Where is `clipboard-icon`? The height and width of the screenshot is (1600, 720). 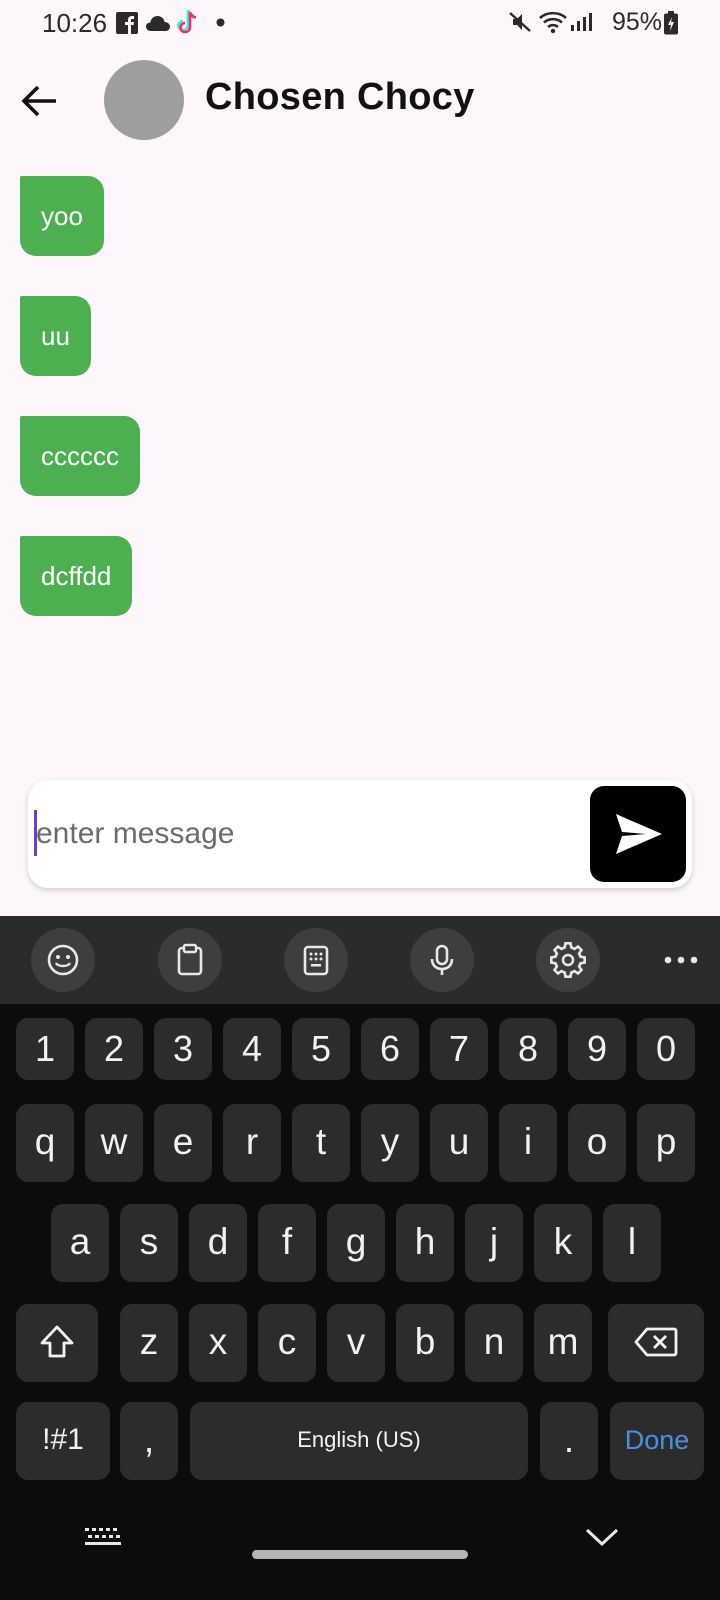
clipboard-icon is located at coordinates (190, 959).